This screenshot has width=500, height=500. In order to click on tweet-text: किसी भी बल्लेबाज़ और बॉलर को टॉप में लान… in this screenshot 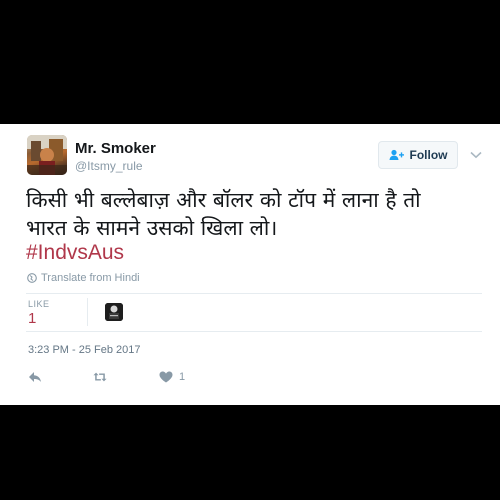, I will do `click(251, 214)`.